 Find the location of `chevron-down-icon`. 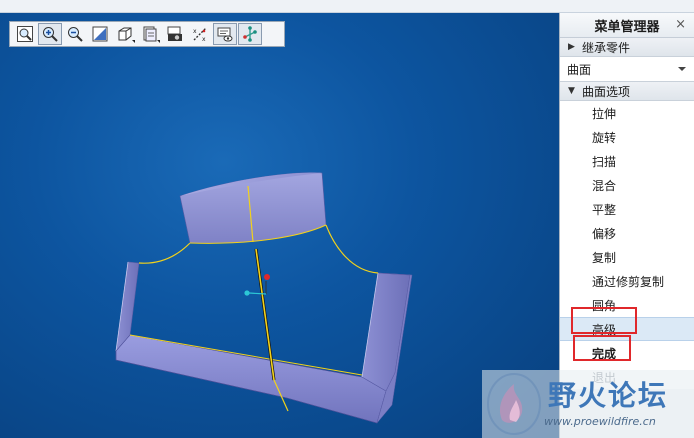

chevron-down-icon is located at coordinates (682, 69).